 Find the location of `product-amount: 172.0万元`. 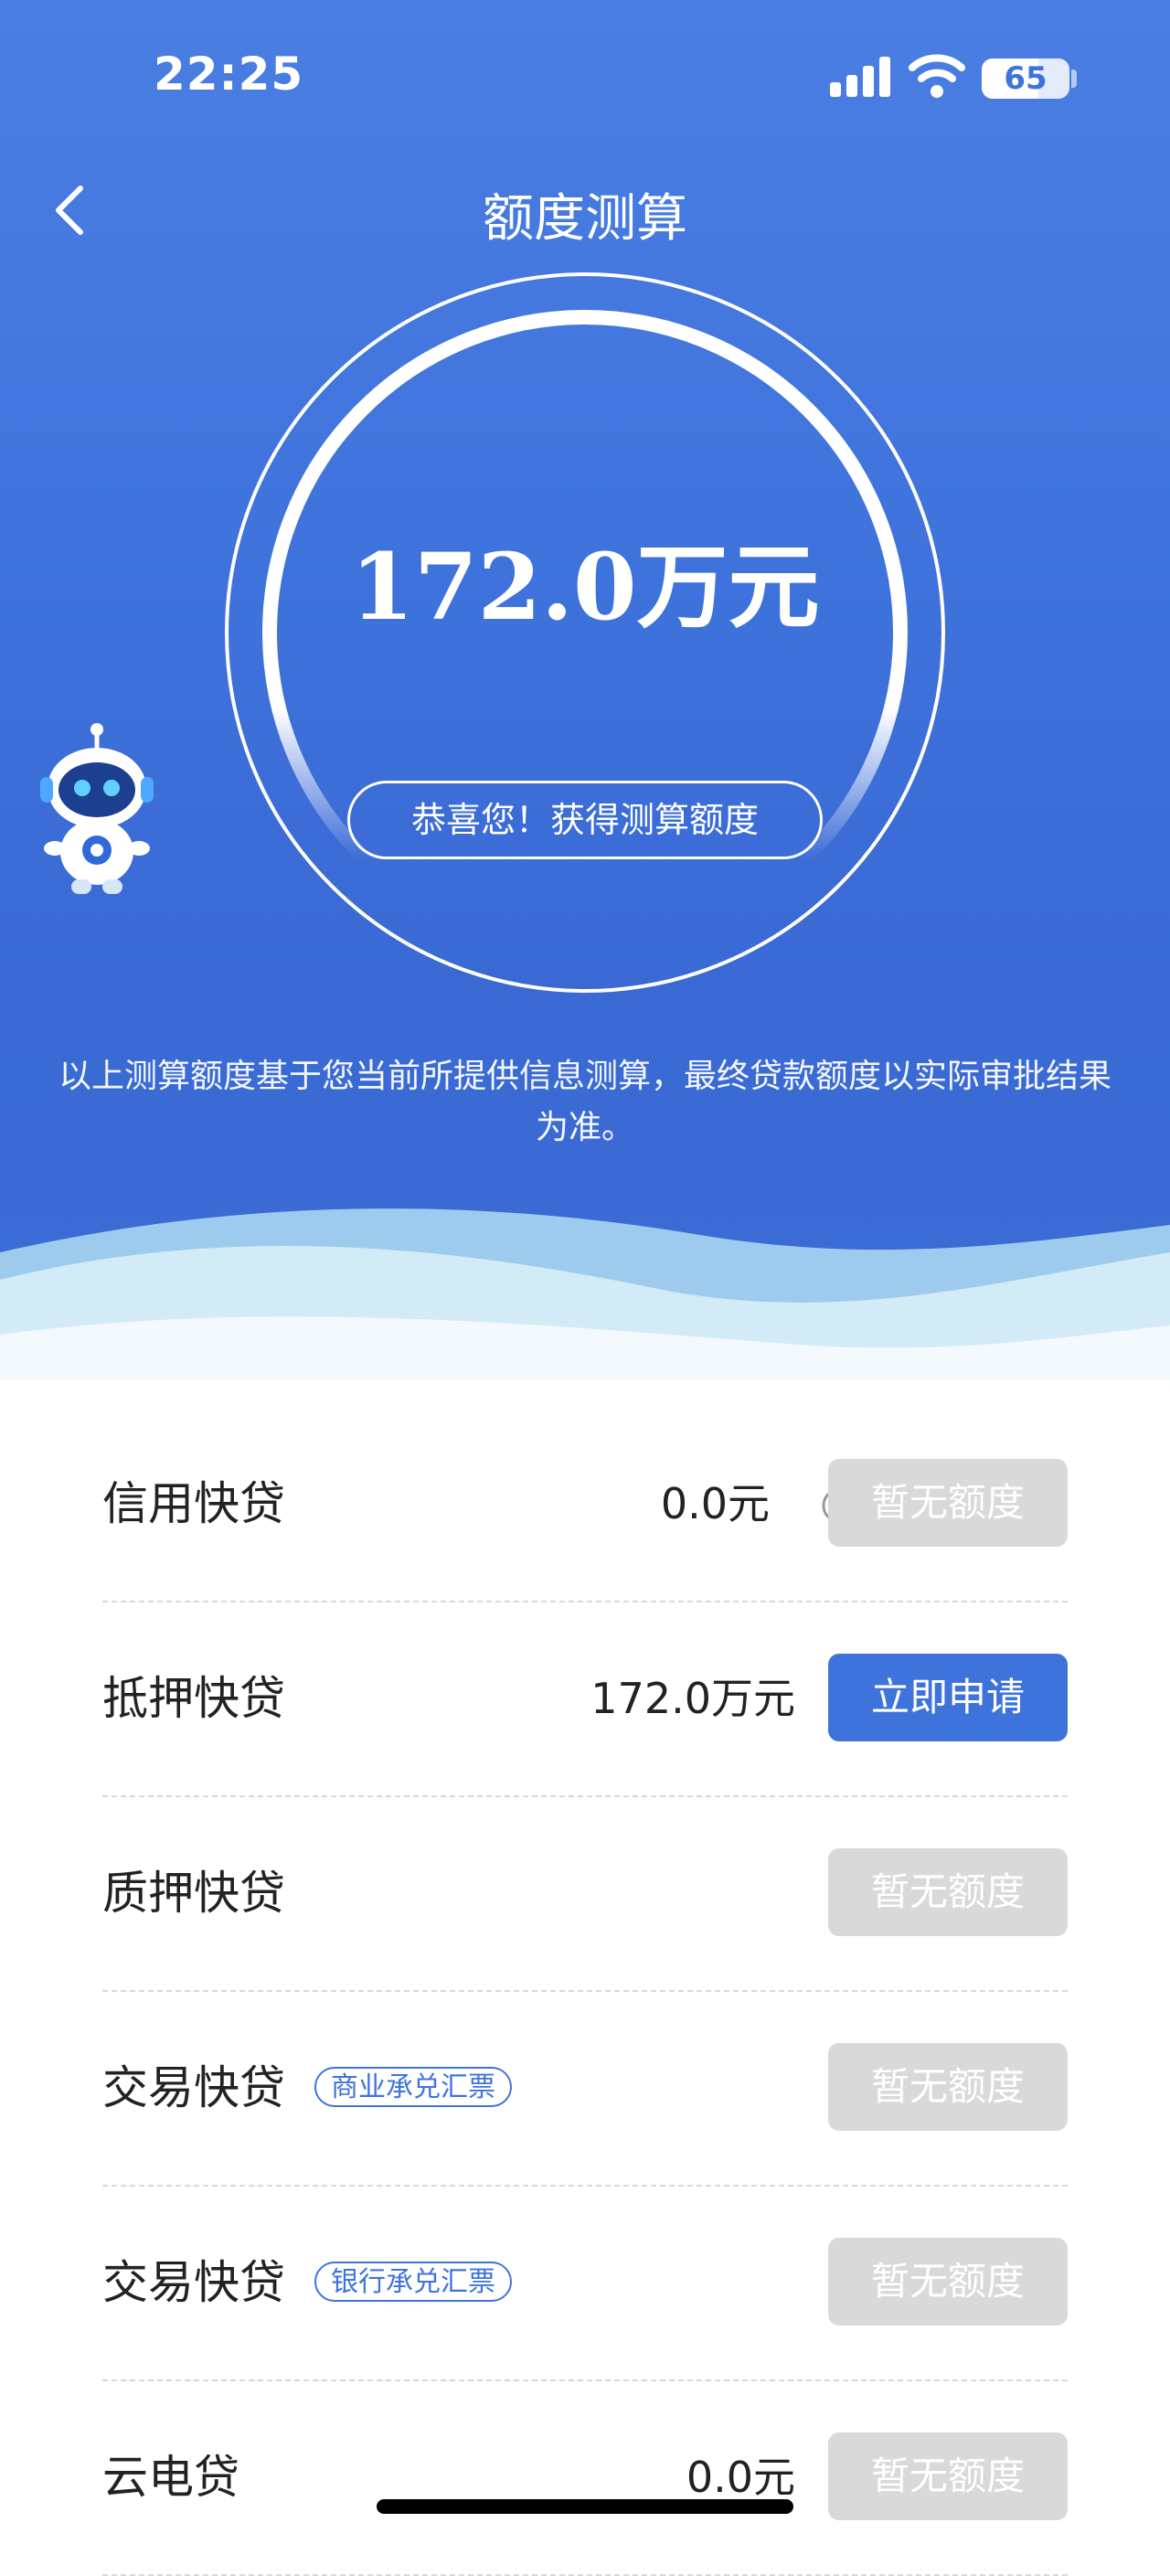

product-amount: 172.0万元 is located at coordinates (692, 1698).